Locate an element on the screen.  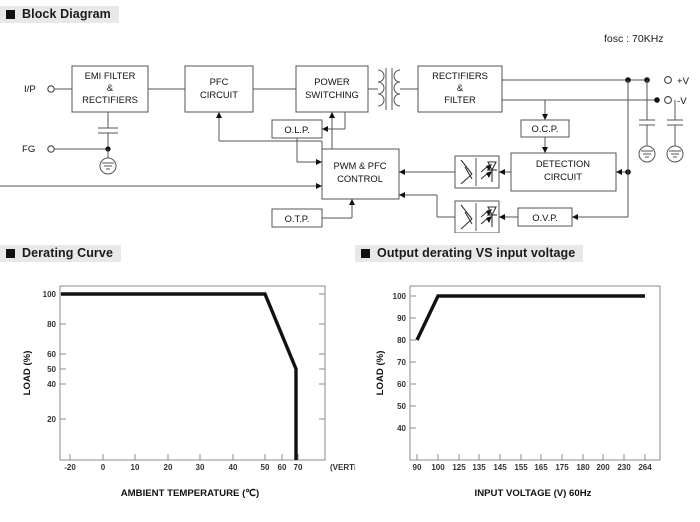
y-tick-label: 20 is located at coordinates (51, 419).